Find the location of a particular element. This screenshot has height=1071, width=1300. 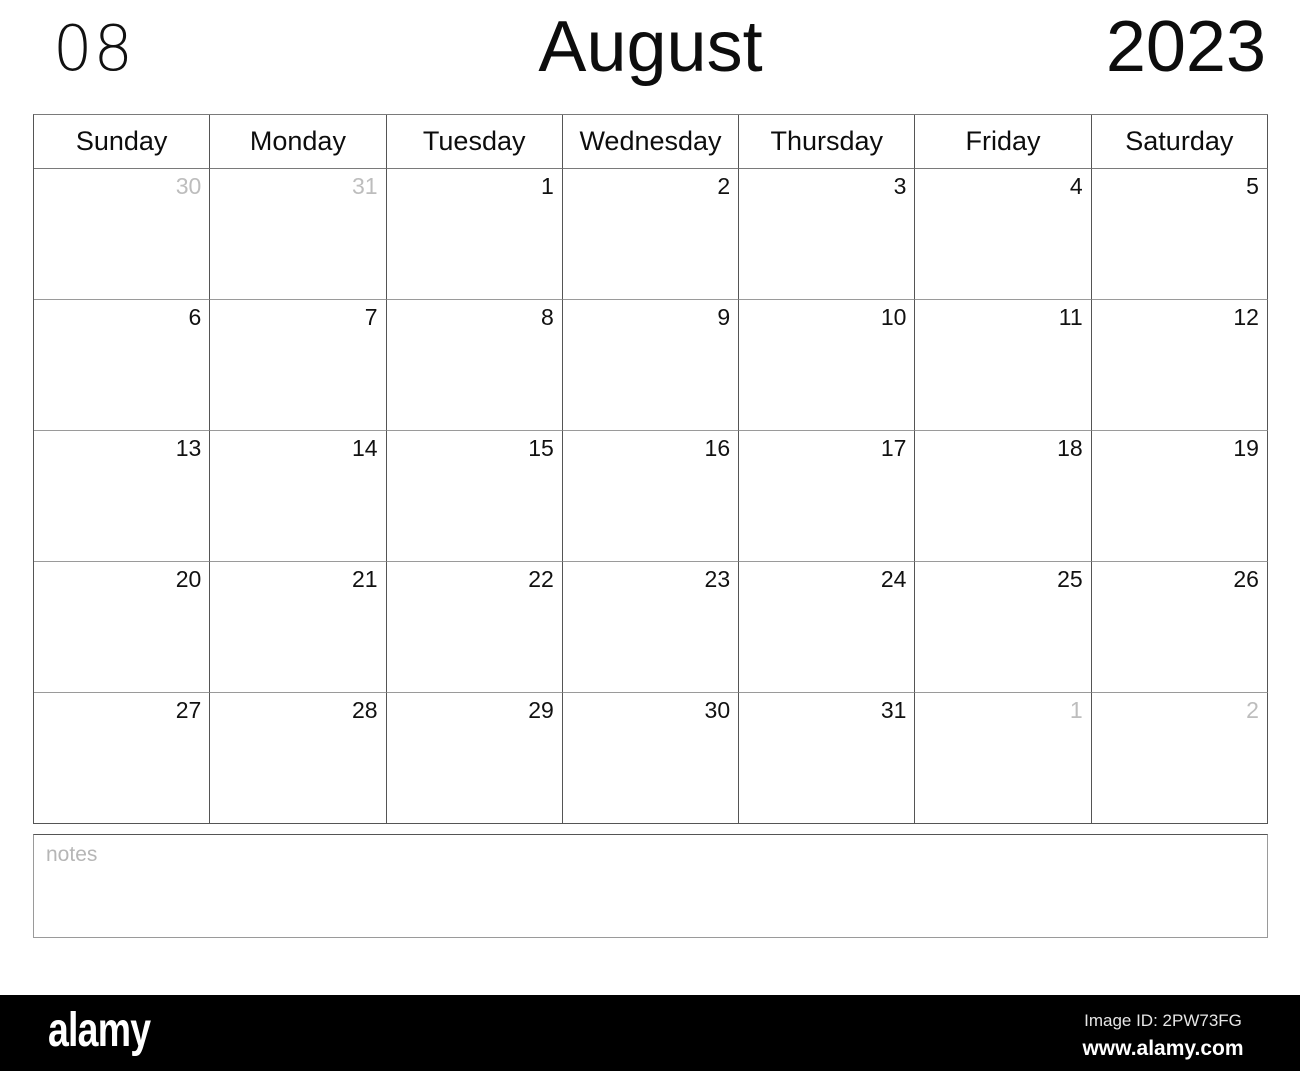

day-cell: 6 is located at coordinates (122, 365).